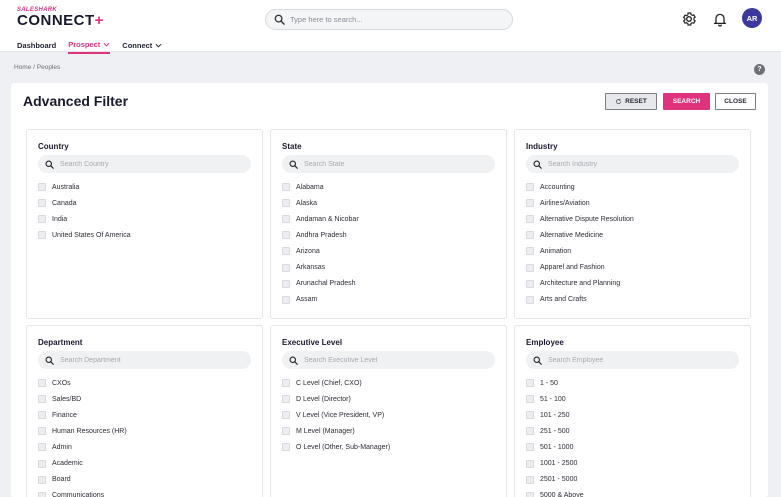 This screenshot has width=781, height=497. I want to click on filter-option: Assam, so click(389, 300).